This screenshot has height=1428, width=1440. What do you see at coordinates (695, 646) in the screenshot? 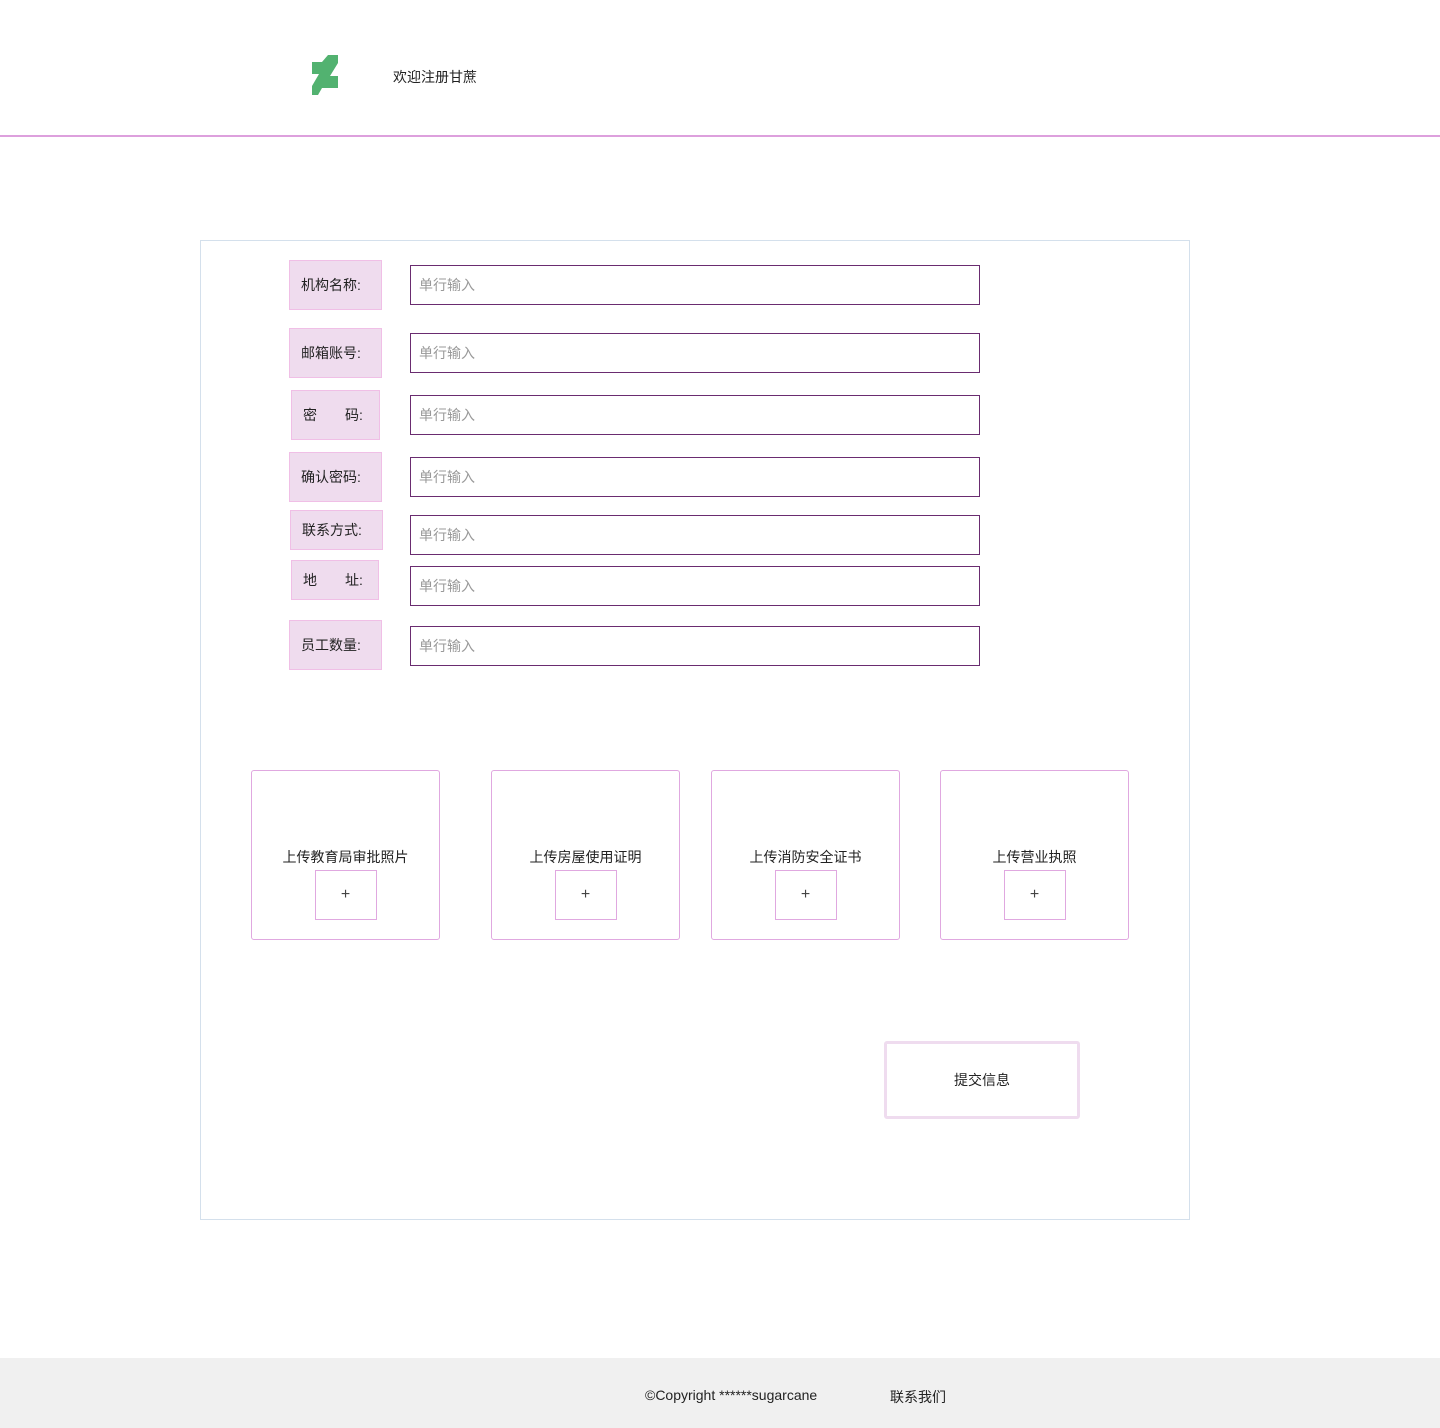
I see `staff-count-input` at bounding box center [695, 646].